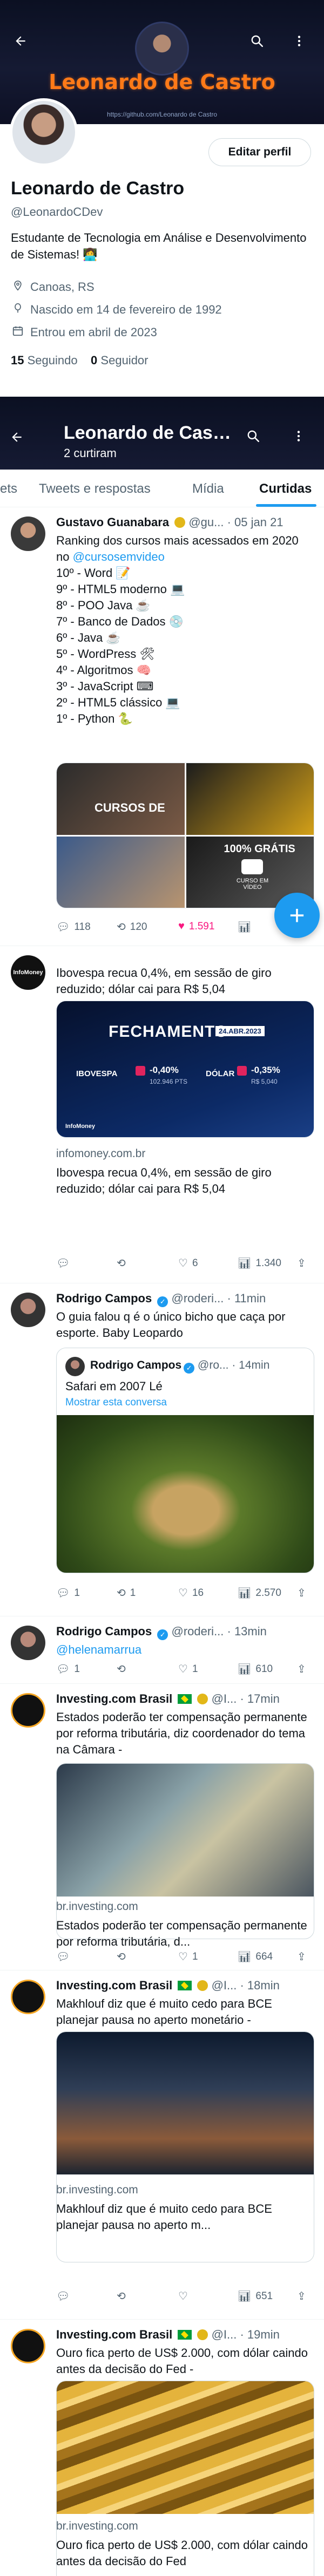 The width and height of the screenshot is (324, 2576). Describe the element at coordinates (127, 1593) in the screenshot. I see `retweet-button: ⟲ 1` at that location.